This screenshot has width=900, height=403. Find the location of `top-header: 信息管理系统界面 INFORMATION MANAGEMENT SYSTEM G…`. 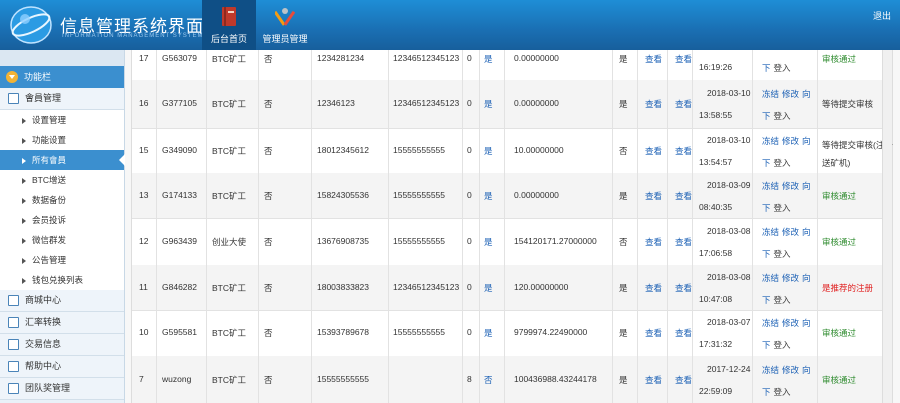

top-header: 信息管理系统界面 INFORMATION MANAGEMENT SYSTEM G… is located at coordinates (450, 25).